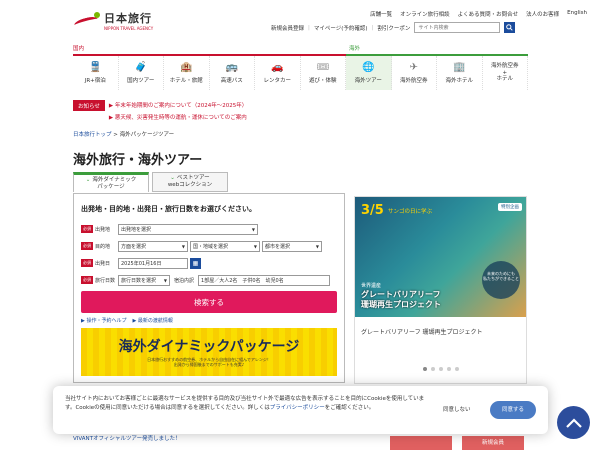 This screenshot has height=450, width=600. I want to click on days-label: 旅行日数, so click(105, 280).